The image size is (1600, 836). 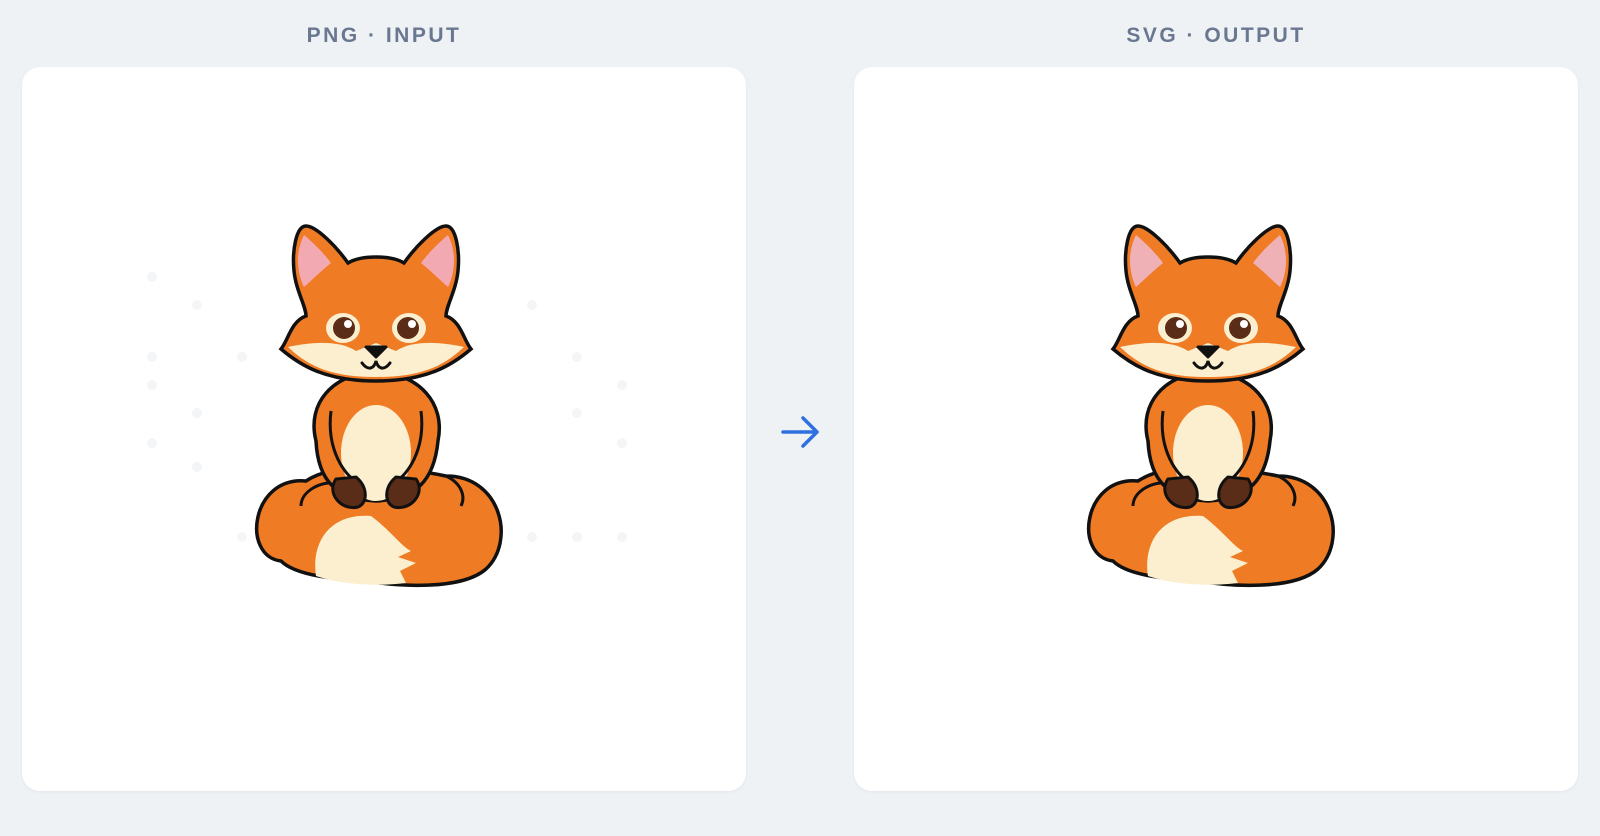 I want to click on fox-illustration-png, so click(x=387, y=406).